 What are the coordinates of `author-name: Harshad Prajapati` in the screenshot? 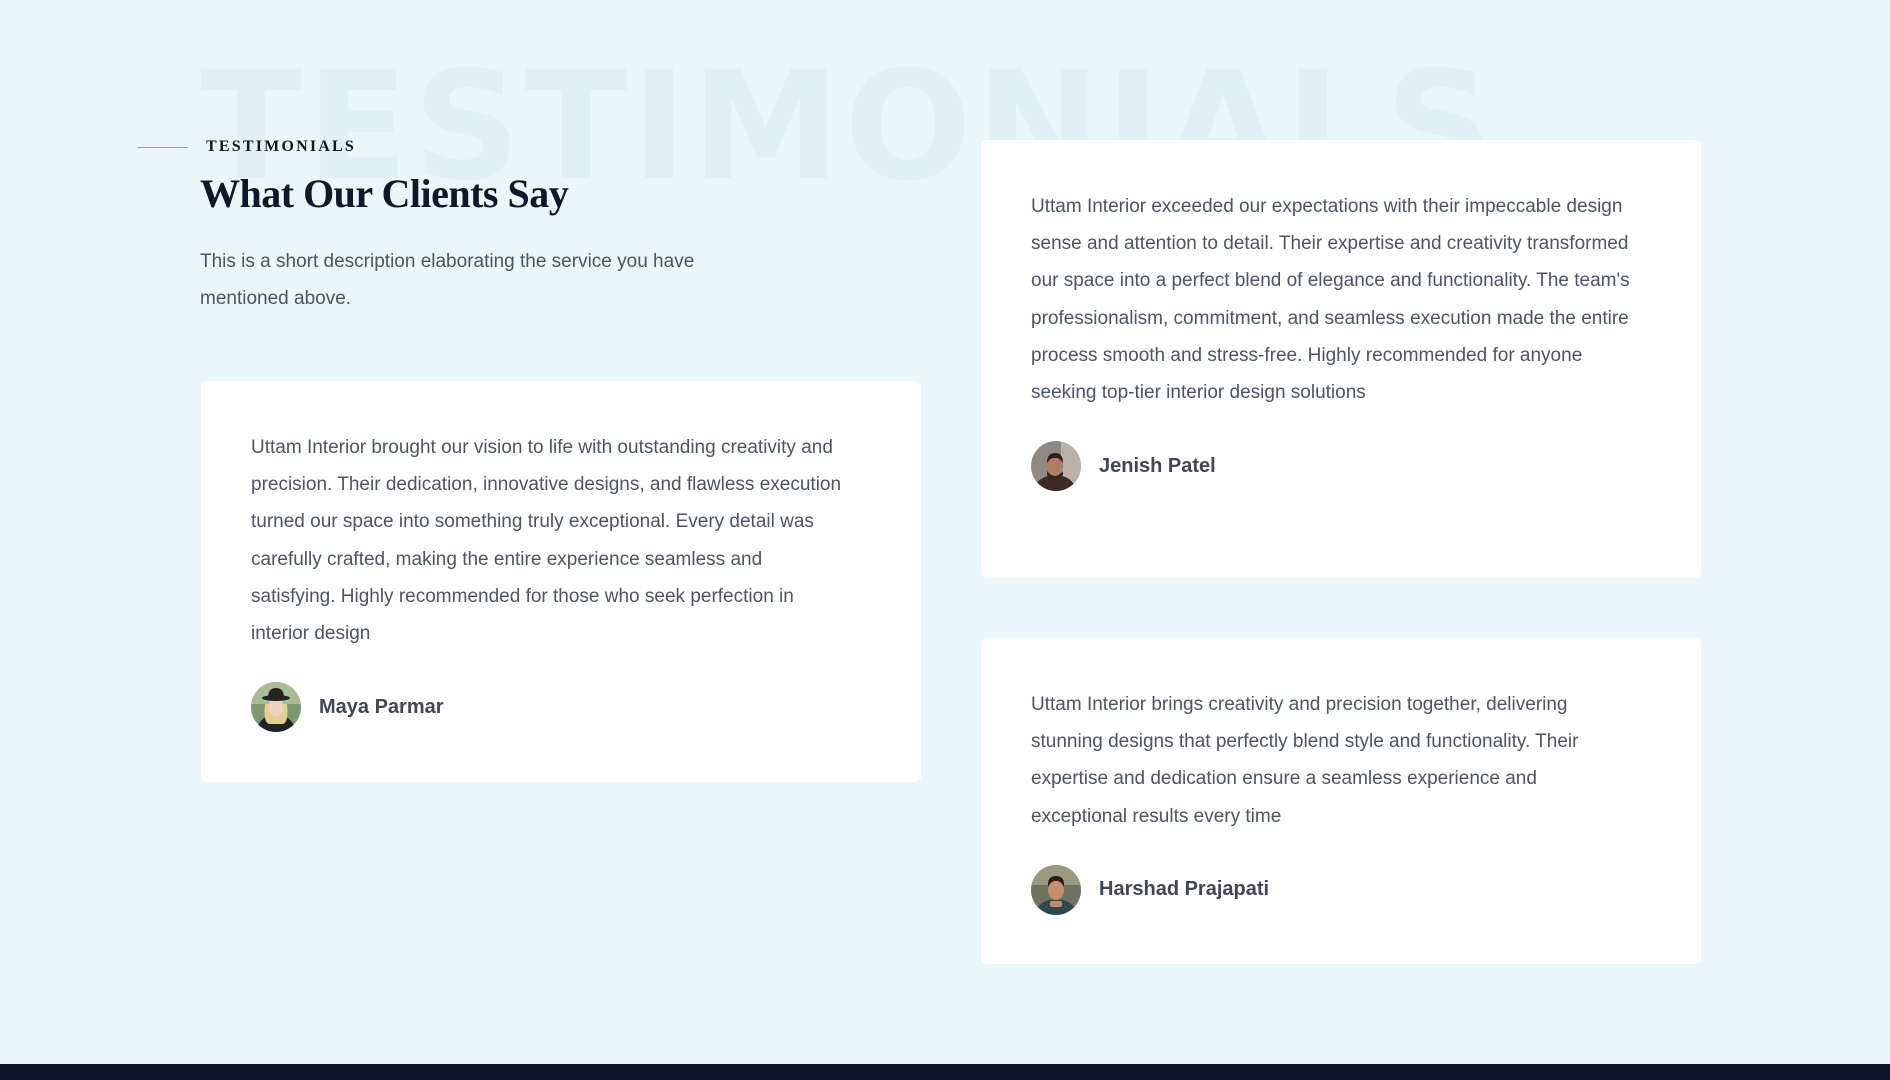 It's located at (1184, 889).